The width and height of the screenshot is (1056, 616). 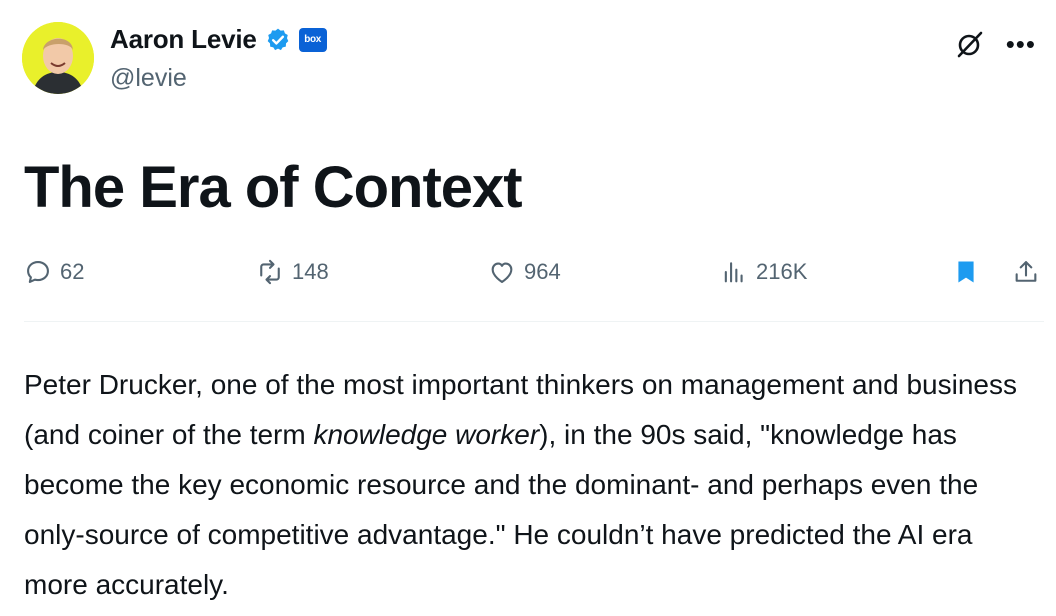 I want to click on repost-button: 148, so click(x=292, y=272).